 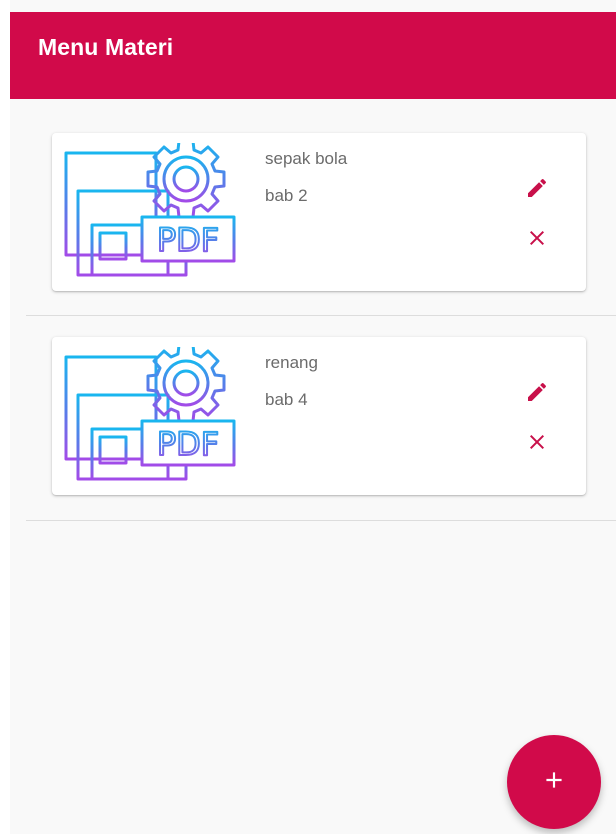 I want to click on material-title: renang, so click(x=291, y=362).